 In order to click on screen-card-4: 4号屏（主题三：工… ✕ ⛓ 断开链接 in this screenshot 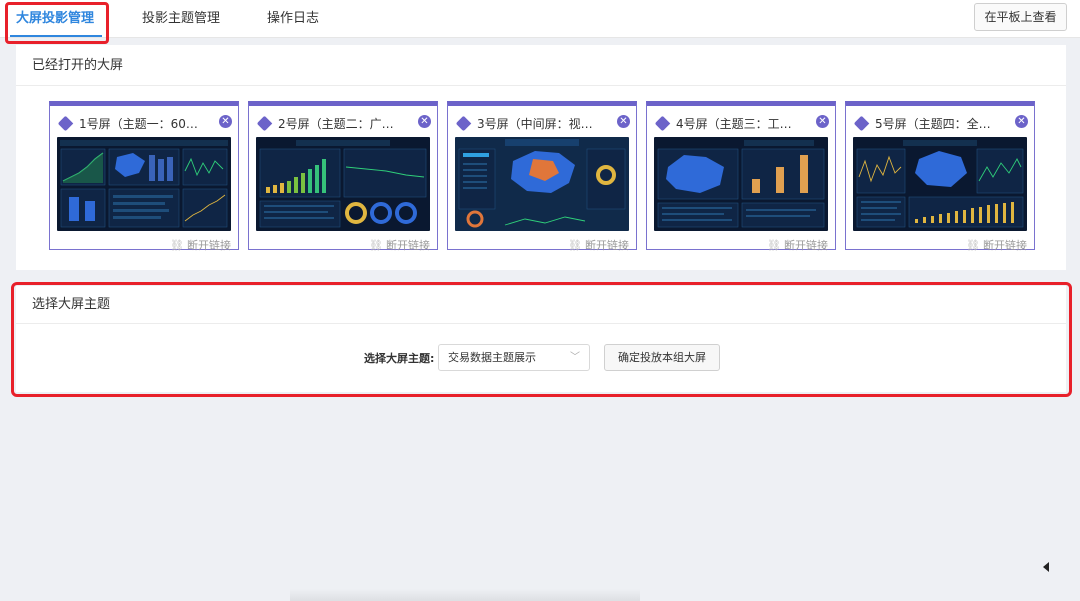, I will do `click(741, 177)`.